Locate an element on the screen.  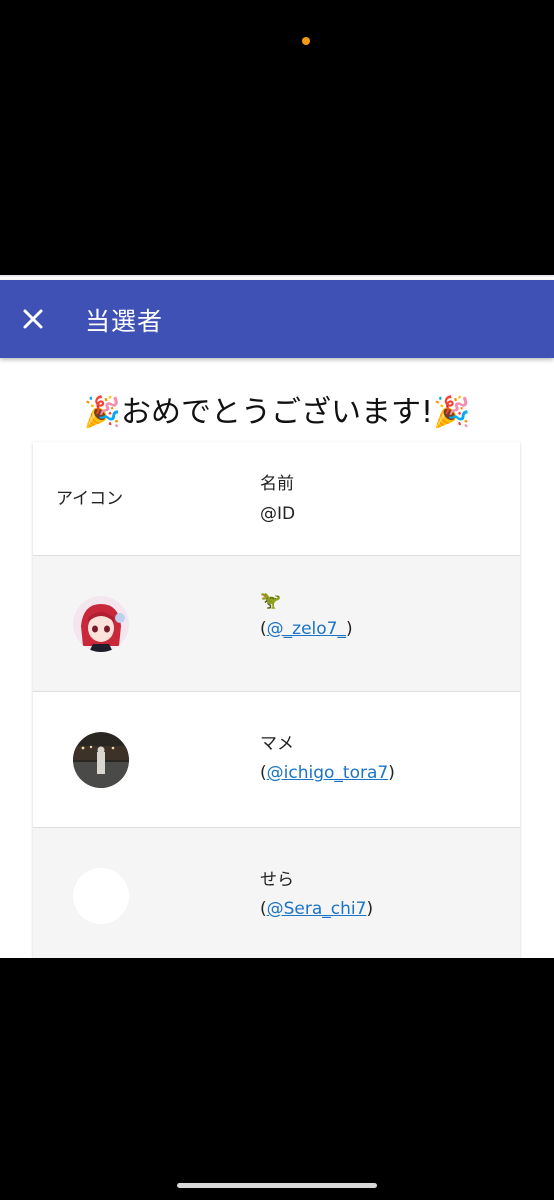
winner-handle: (@_zelo7_) is located at coordinates (306, 629).